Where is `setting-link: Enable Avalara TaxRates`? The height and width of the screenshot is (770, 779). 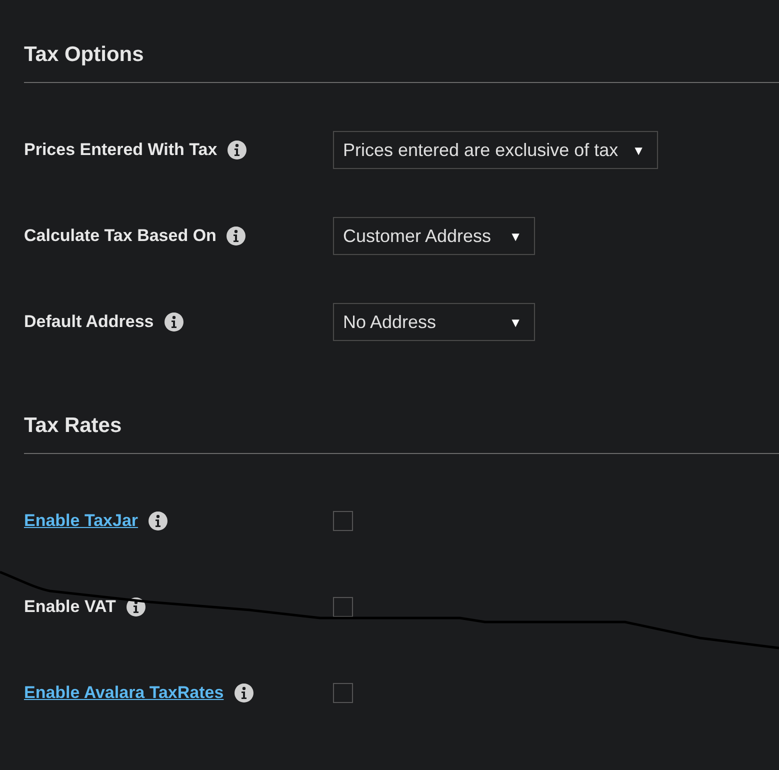
setting-link: Enable Avalara TaxRates is located at coordinates (124, 693).